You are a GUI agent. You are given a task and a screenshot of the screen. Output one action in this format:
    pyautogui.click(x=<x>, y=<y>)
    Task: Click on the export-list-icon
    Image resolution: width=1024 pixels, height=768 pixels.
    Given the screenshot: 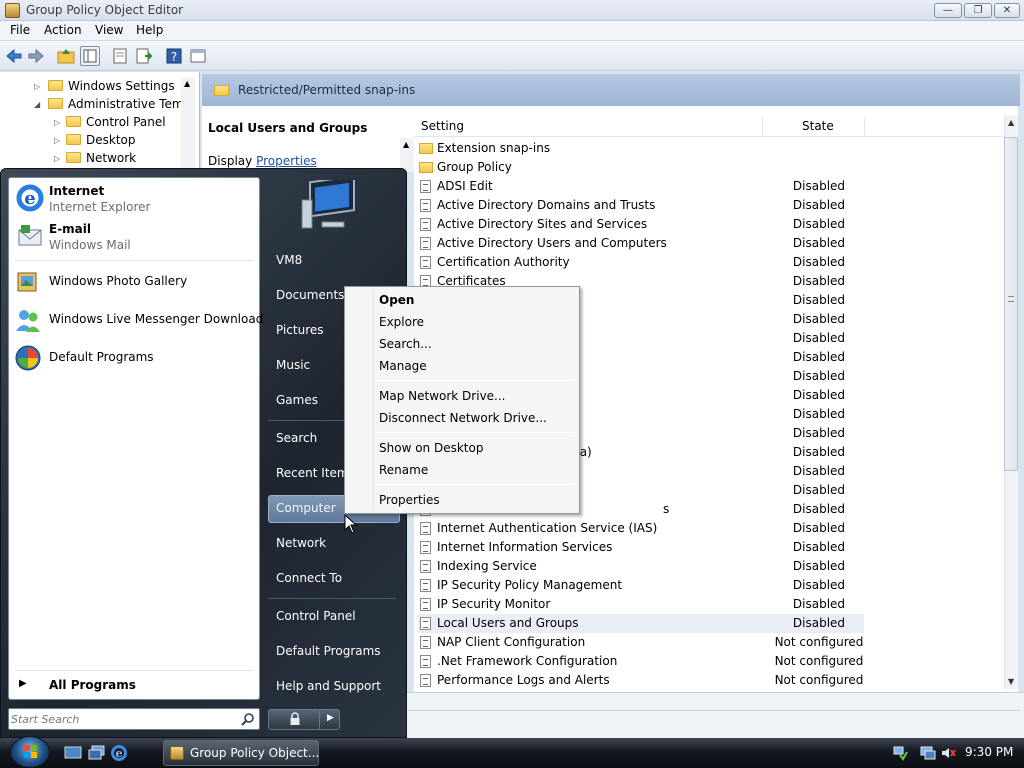 What is the action you would take?
    pyautogui.click(x=144, y=56)
    